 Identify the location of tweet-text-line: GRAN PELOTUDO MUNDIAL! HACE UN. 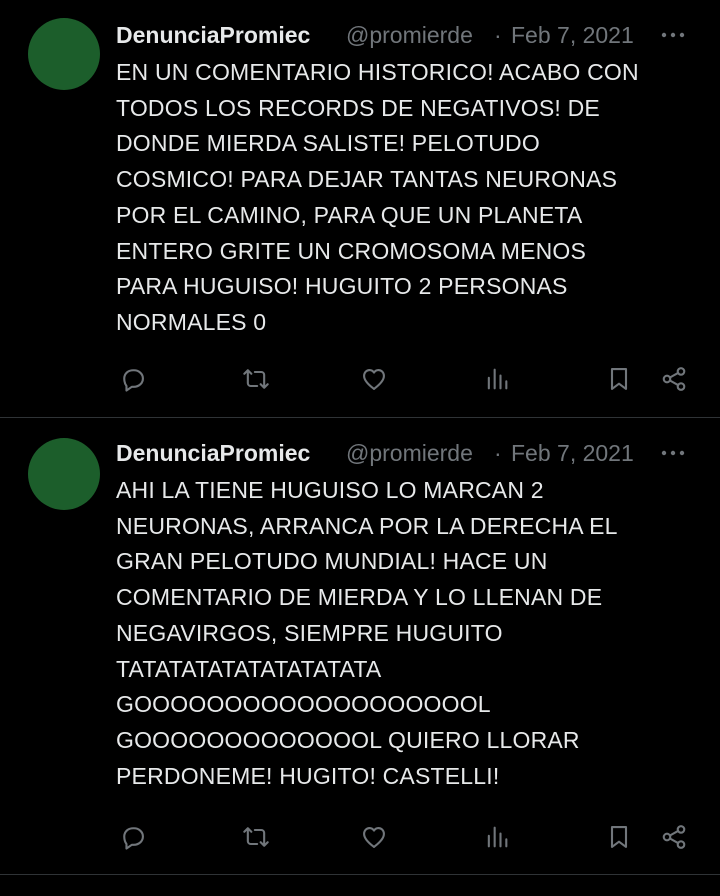
(332, 561).